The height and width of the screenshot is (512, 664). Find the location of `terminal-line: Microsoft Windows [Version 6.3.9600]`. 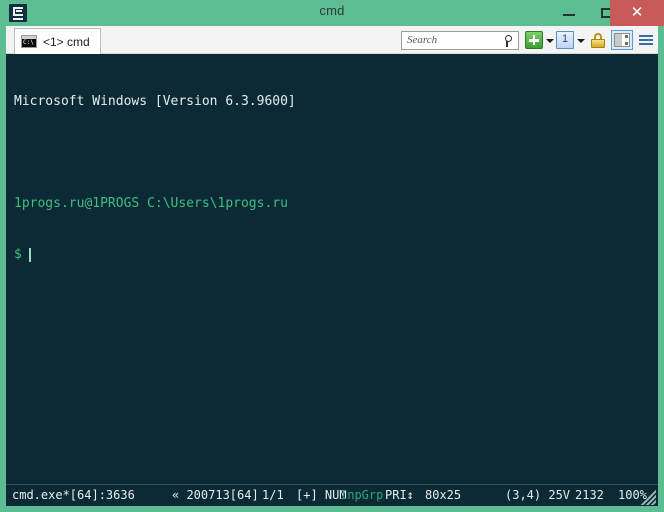

terminal-line: Microsoft Windows [Version 6.3.9600] is located at coordinates (155, 101).